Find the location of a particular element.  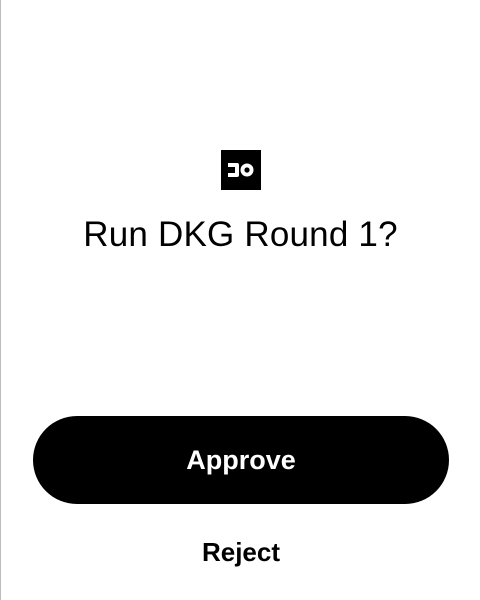

brand-logo-icon is located at coordinates (241, 170).